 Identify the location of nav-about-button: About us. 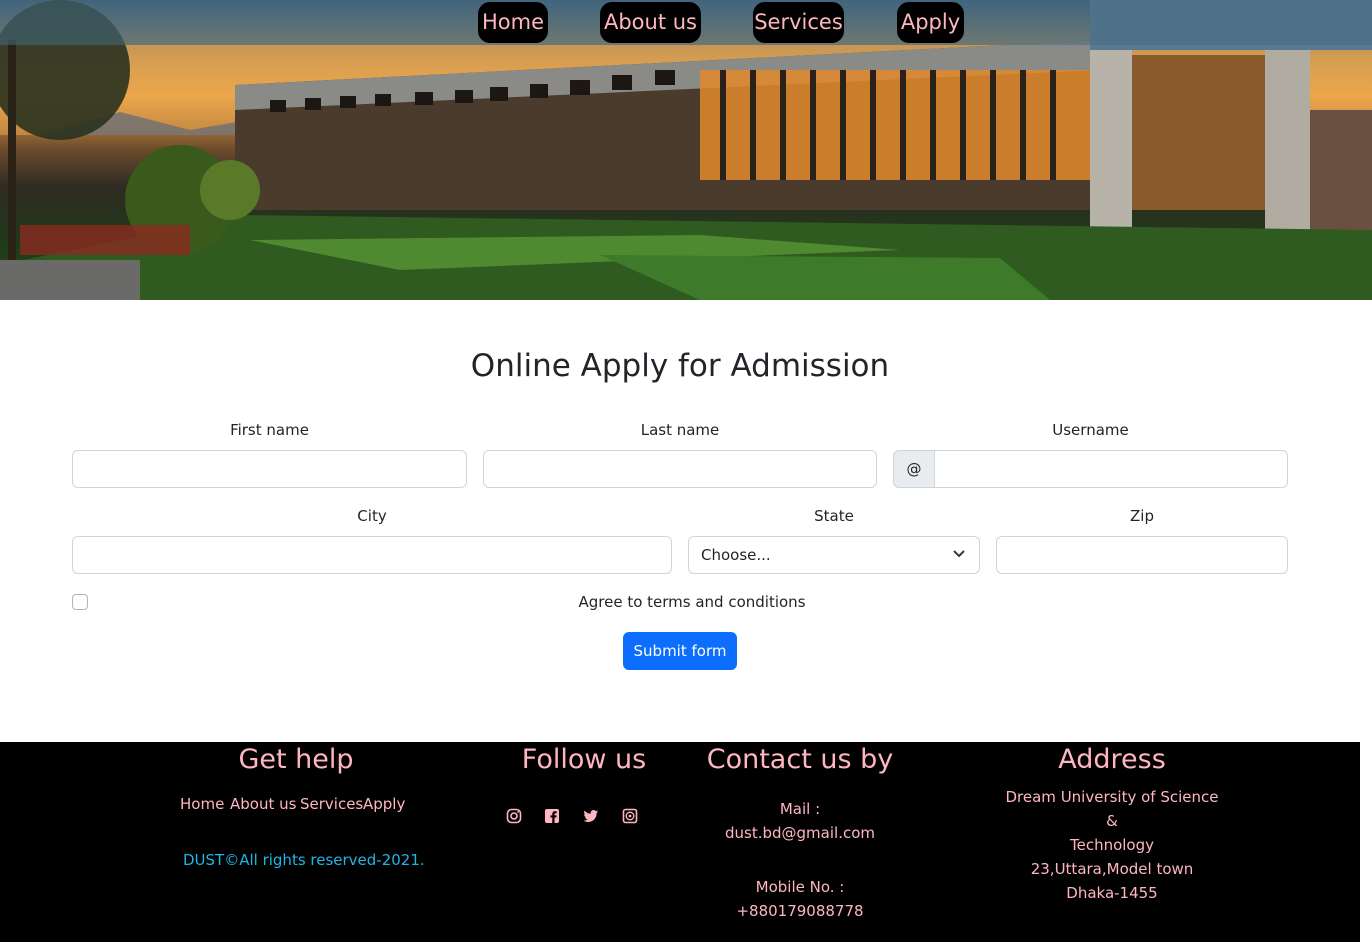
(650, 22).